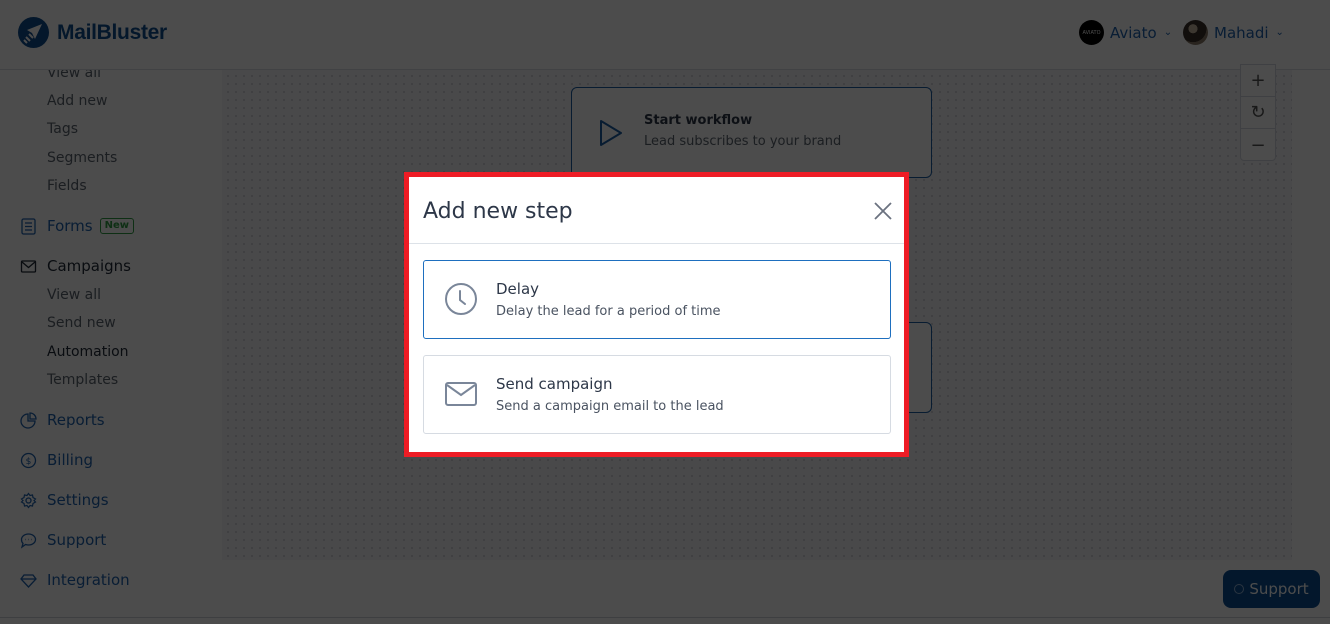 The image size is (1330, 624). What do you see at coordinates (461, 394) in the screenshot?
I see `envelope-icon` at bounding box center [461, 394].